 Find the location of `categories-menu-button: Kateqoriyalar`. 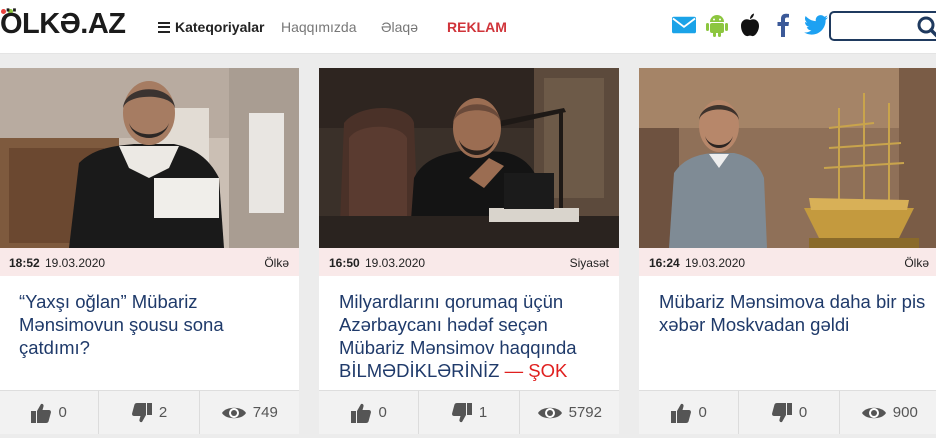

categories-menu-button: Kateqoriyalar is located at coordinates (211, 27).